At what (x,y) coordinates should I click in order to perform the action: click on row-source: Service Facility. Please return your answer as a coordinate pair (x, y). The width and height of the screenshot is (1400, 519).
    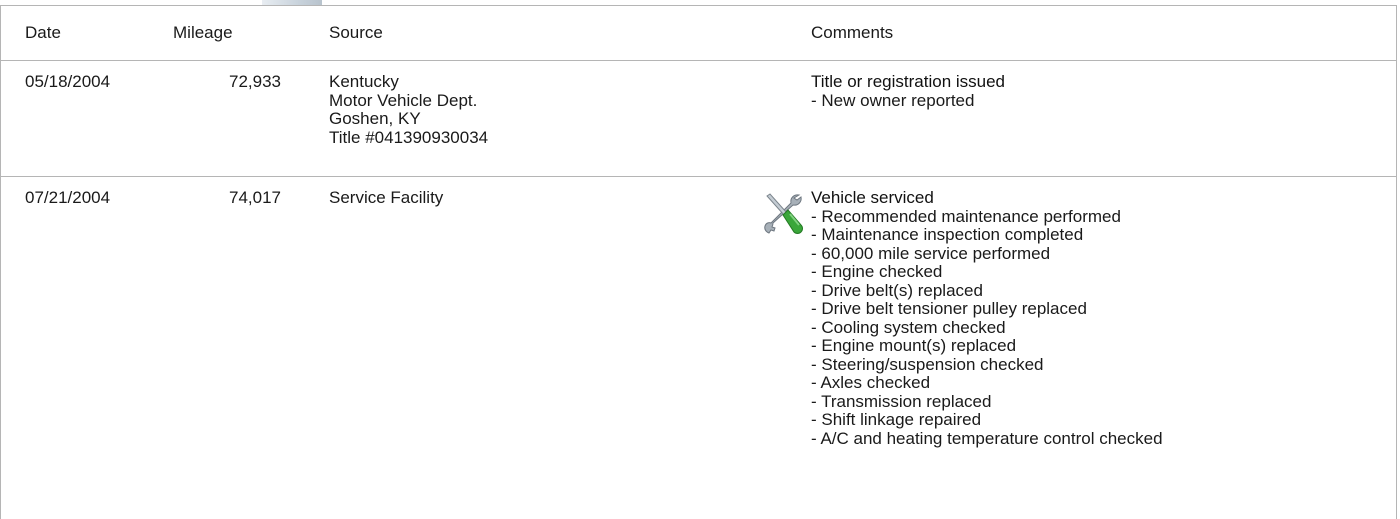
    Looking at the image, I should click on (386, 198).